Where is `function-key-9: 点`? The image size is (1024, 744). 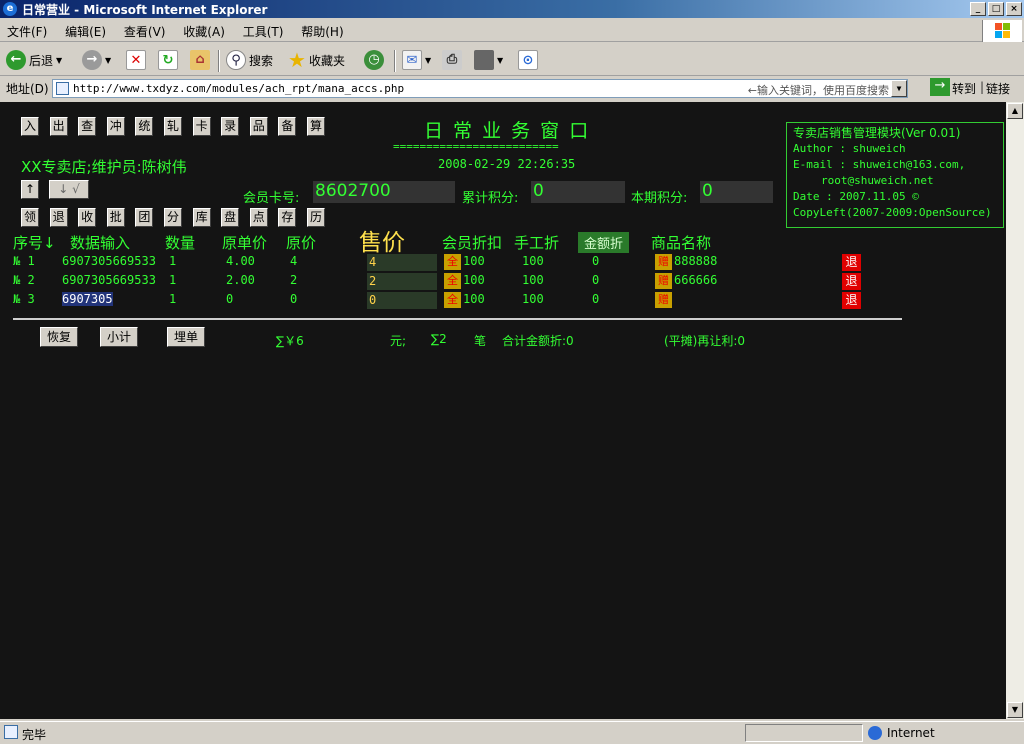
function-key-9: 点 is located at coordinates (258, 217).